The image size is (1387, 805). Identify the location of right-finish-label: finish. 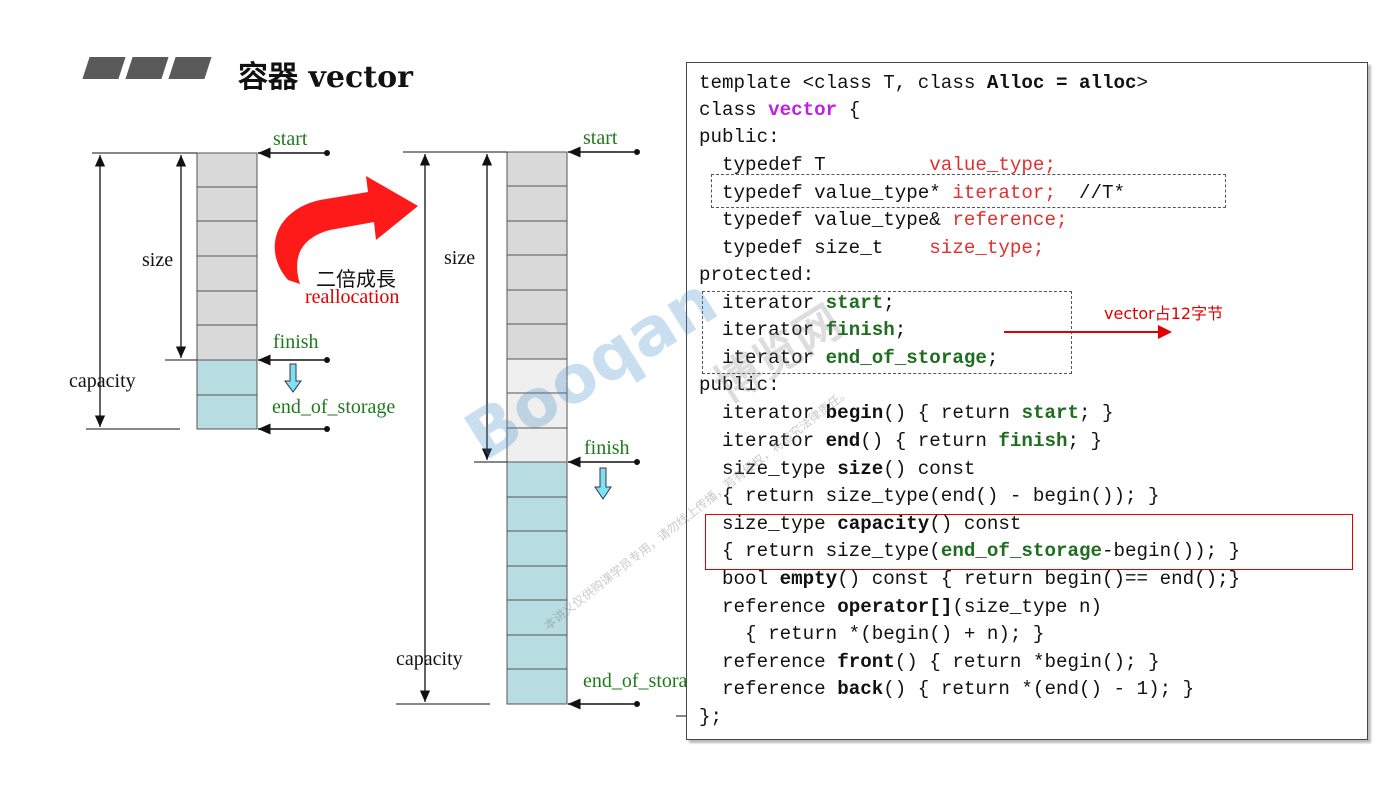
(607, 448).